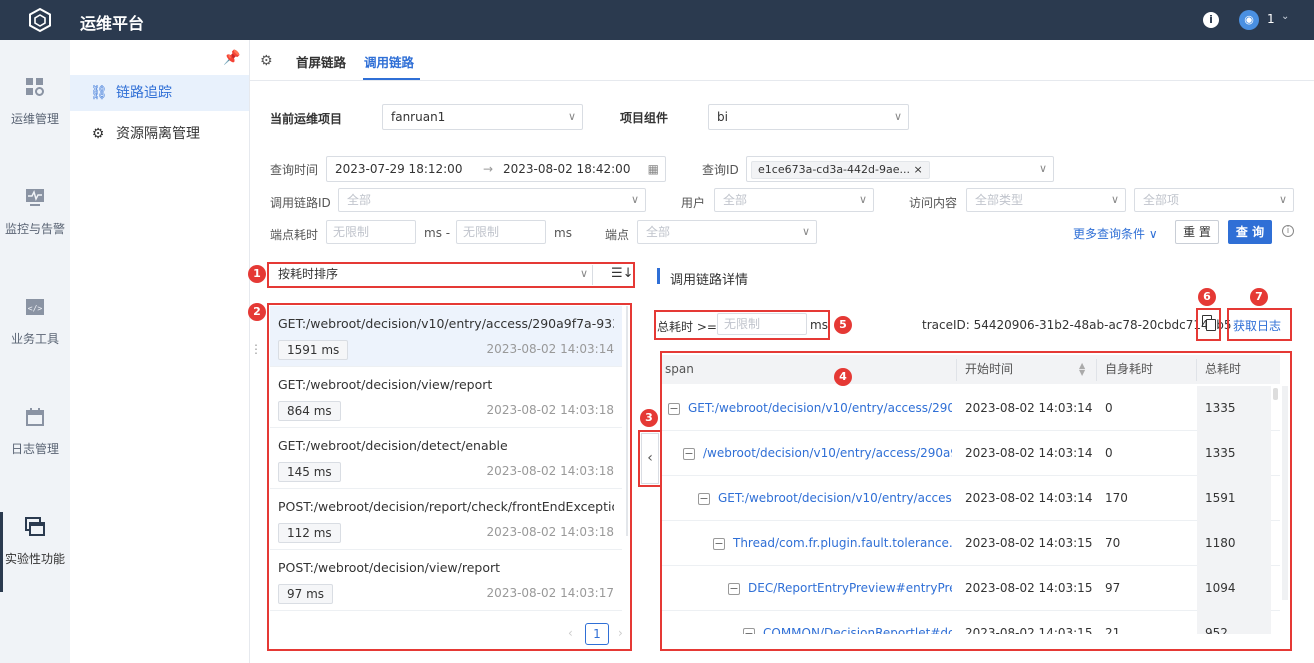 The image size is (1314, 663). What do you see at coordinates (1259, 324) in the screenshot?
I see `annotation-box-get-log` at bounding box center [1259, 324].